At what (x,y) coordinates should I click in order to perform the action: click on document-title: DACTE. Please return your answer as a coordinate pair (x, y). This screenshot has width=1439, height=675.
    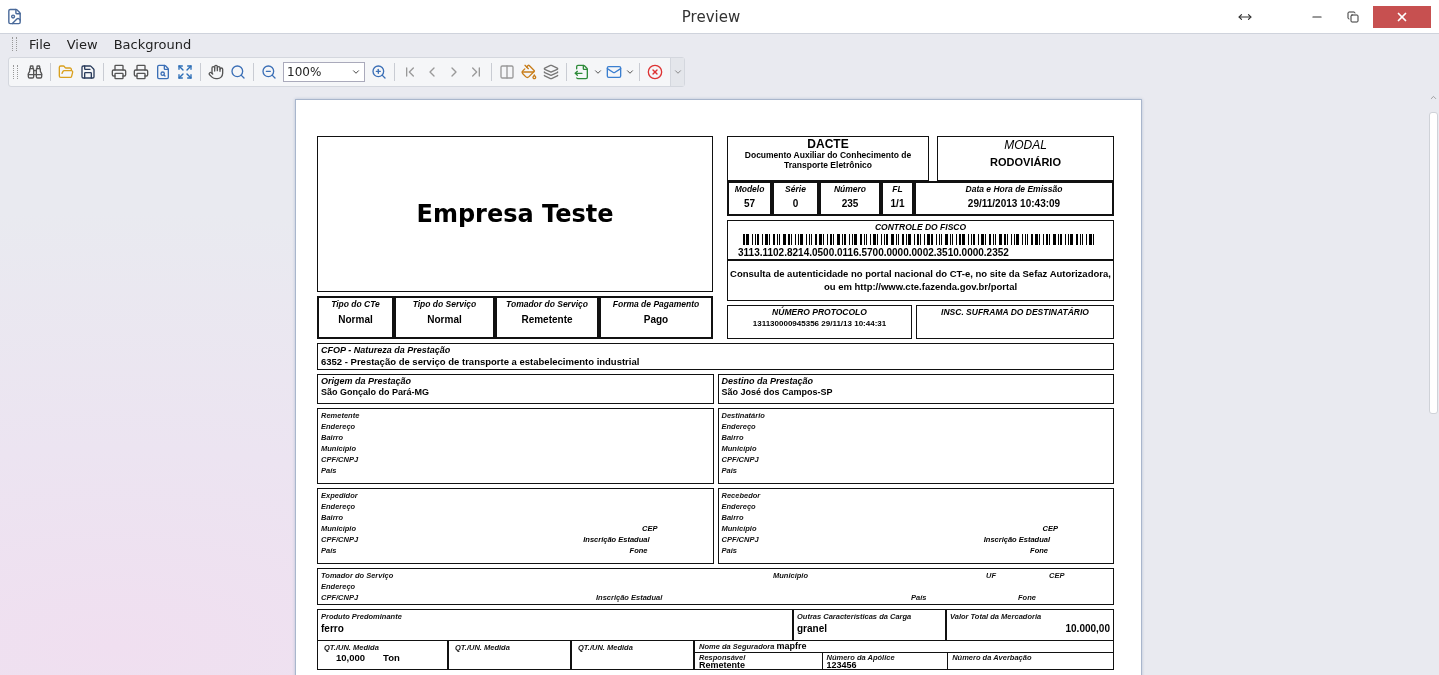
    Looking at the image, I should click on (828, 144).